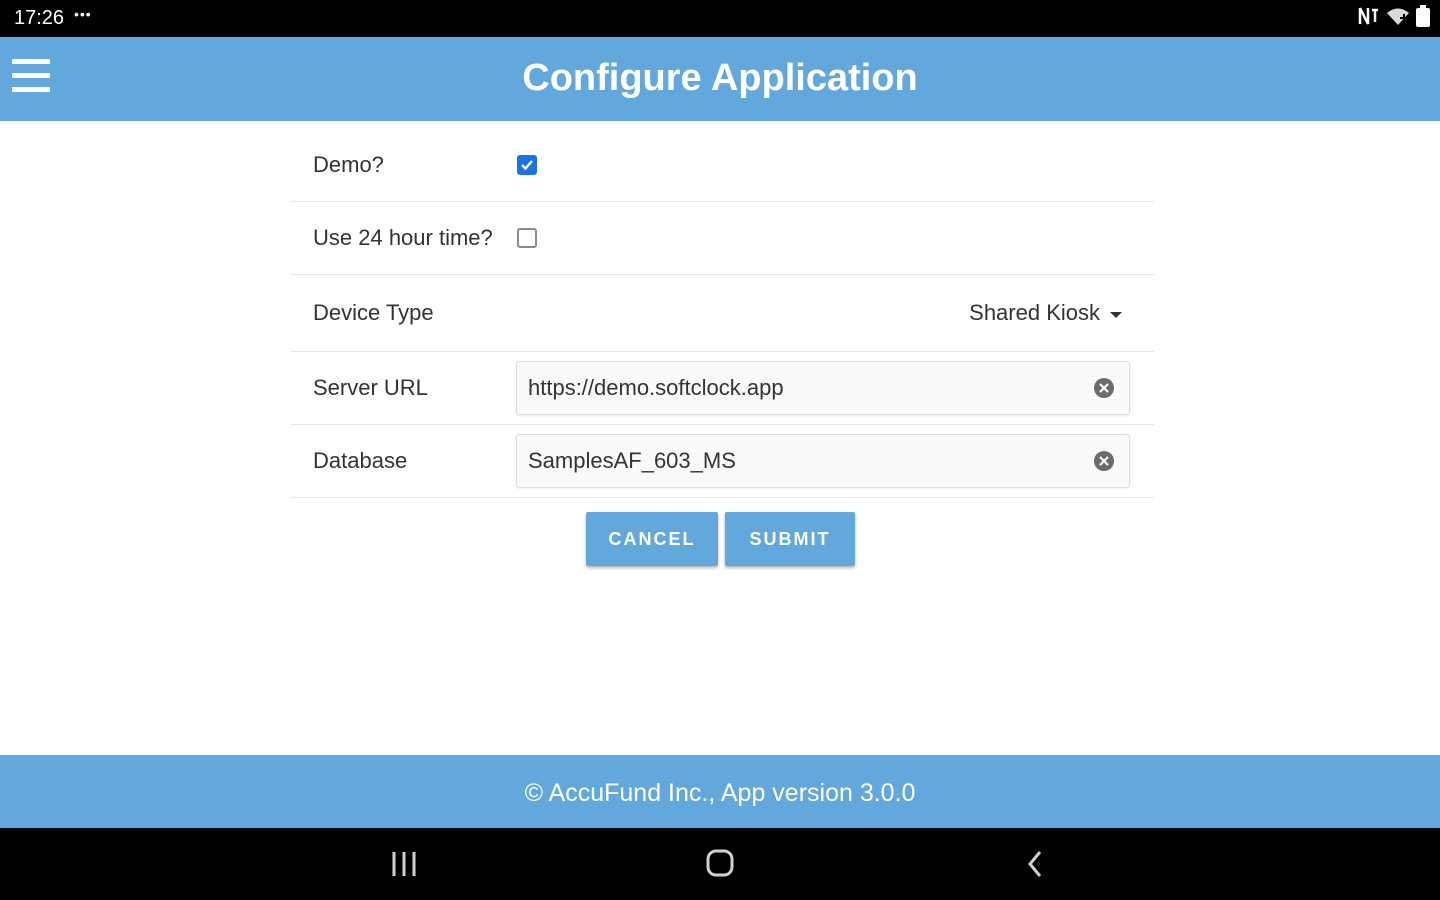 The image size is (1440, 900). What do you see at coordinates (370, 387) in the screenshot?
I see `server-url-label: Server URL` at bounding box center [370, 387].